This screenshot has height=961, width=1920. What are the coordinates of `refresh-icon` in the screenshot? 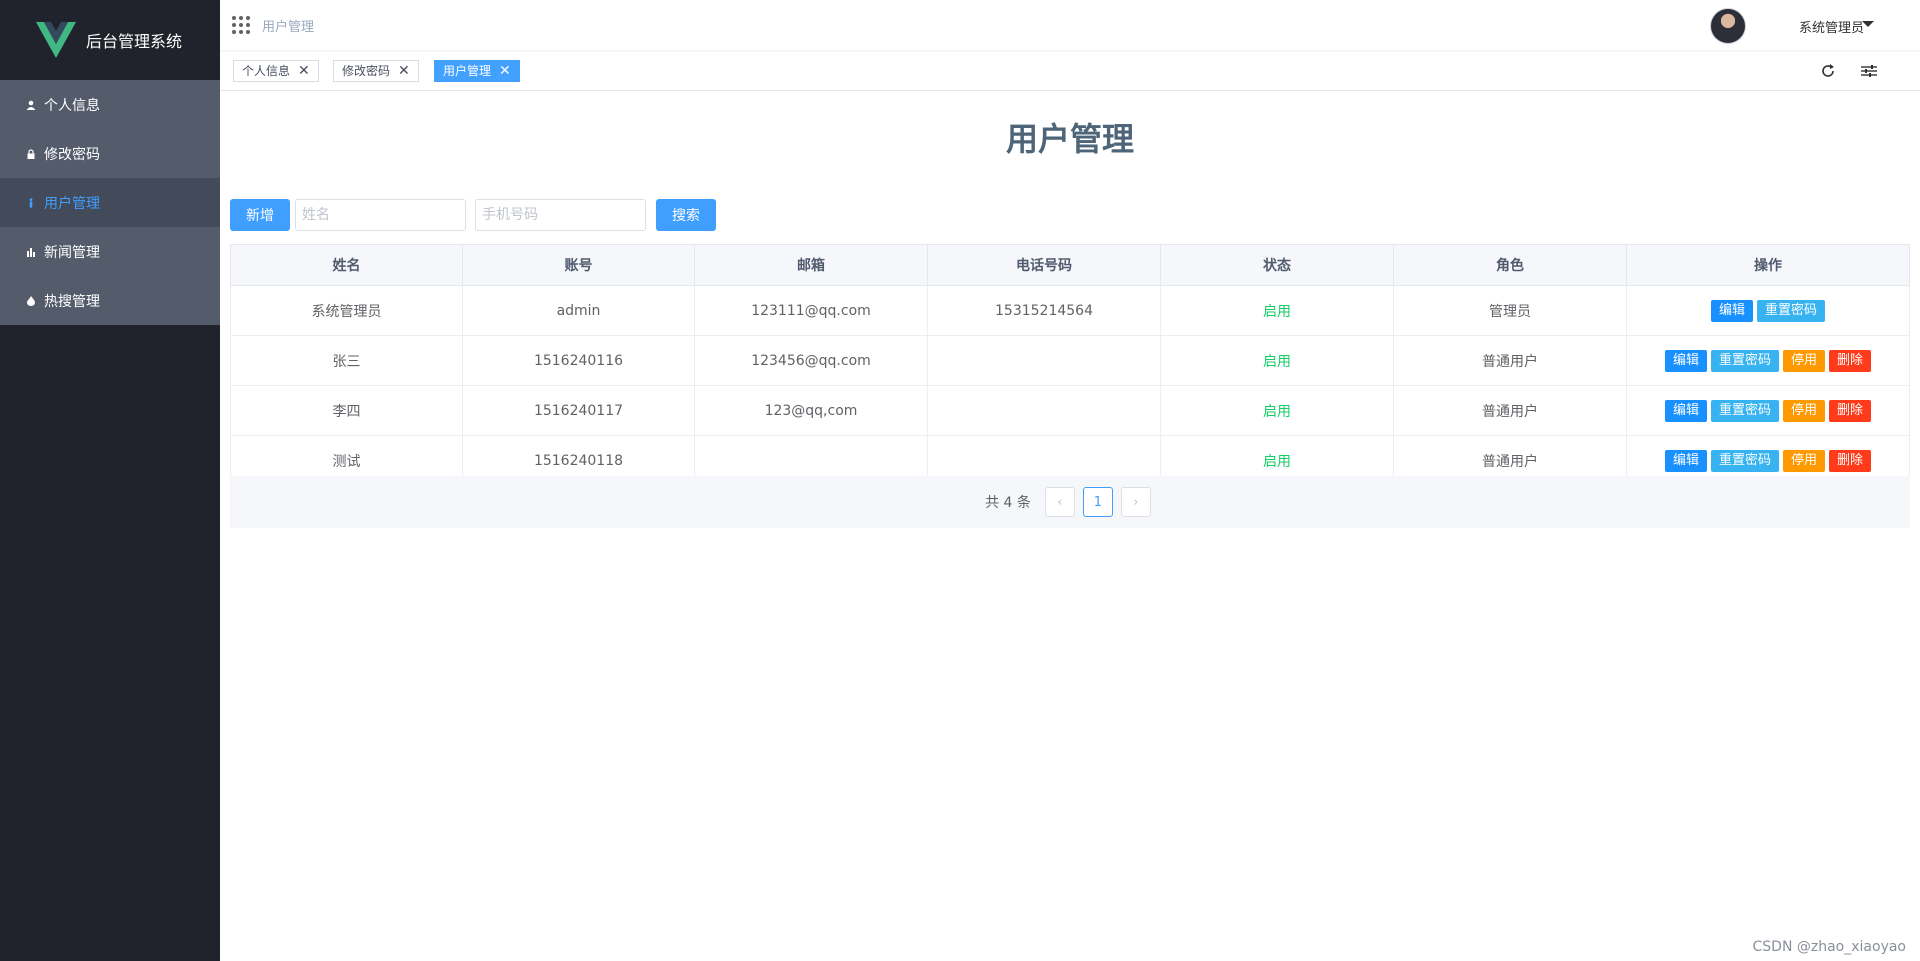 It's located at (1828, 71).